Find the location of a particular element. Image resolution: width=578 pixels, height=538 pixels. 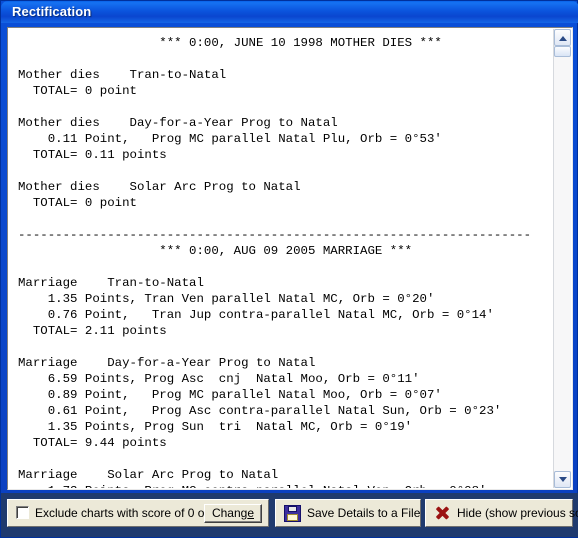

scroll-up-button is located at coordinates (562, 37).